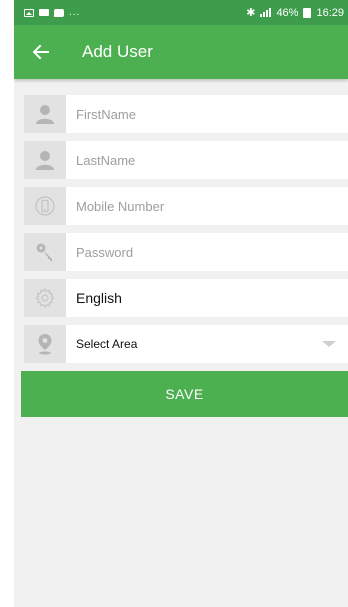  I want to click on location-pin-icon, so click(45, 344).